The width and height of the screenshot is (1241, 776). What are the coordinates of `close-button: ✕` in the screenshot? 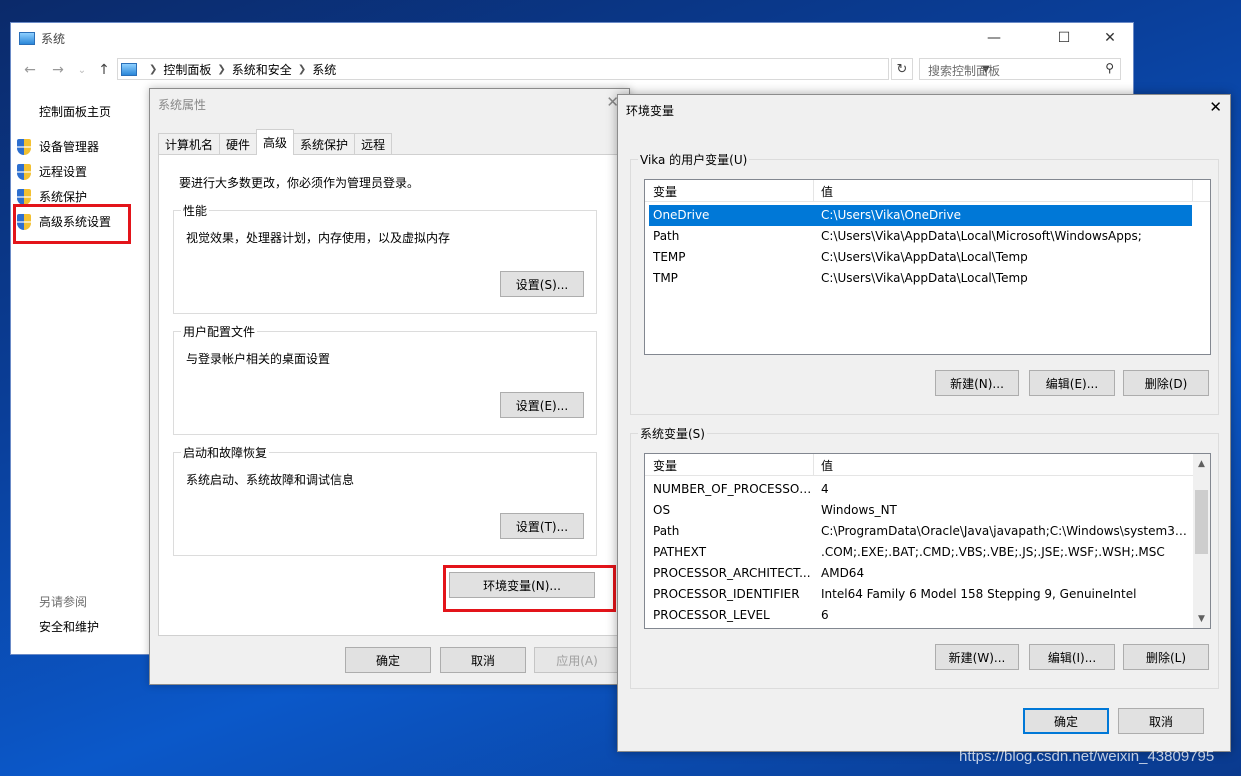 It's located at (1110, 38).